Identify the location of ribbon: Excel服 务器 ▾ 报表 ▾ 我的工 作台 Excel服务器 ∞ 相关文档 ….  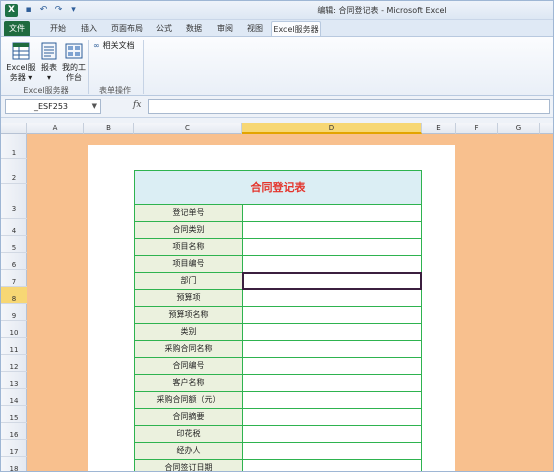
(277, 66).